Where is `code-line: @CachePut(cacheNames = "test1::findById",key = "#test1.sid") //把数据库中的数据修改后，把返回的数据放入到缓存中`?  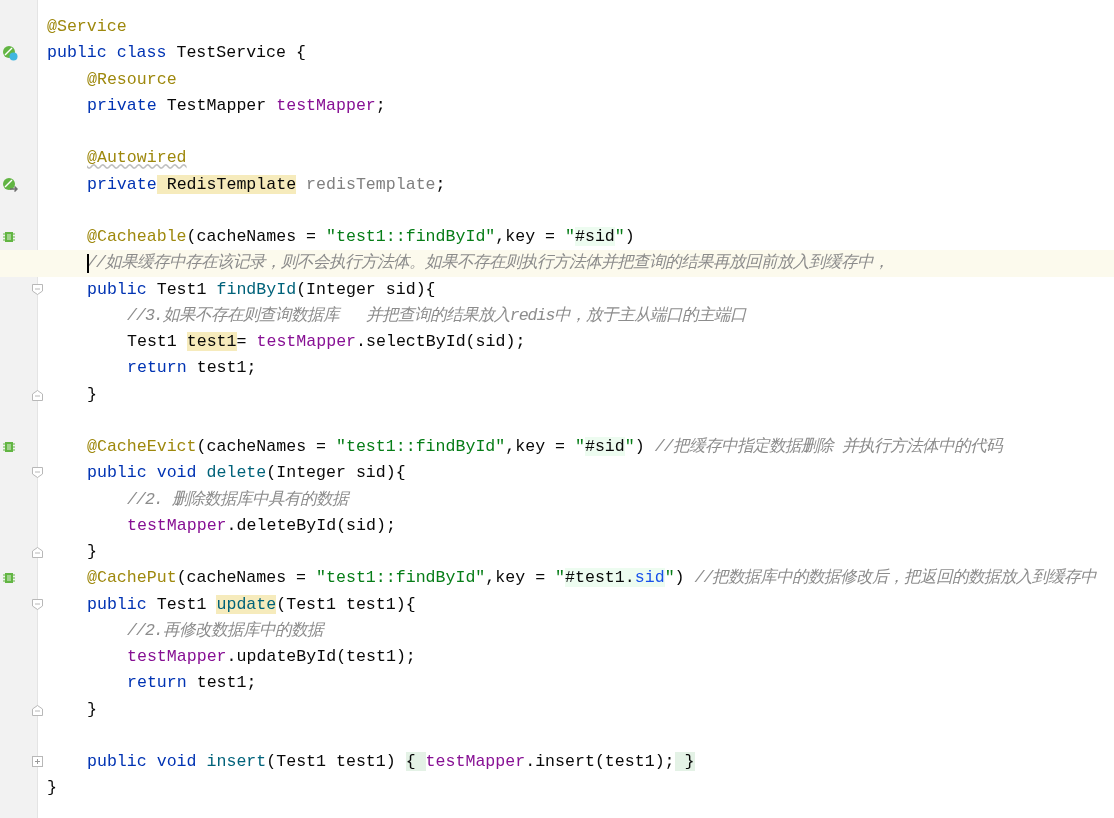
code-line: @CachePut(cacheNames = "test1::findById",key = "#test1.sid") //把数据库中的数据修改后，把返回的数据放入到缓存中 is located at coordinates (592, 578).